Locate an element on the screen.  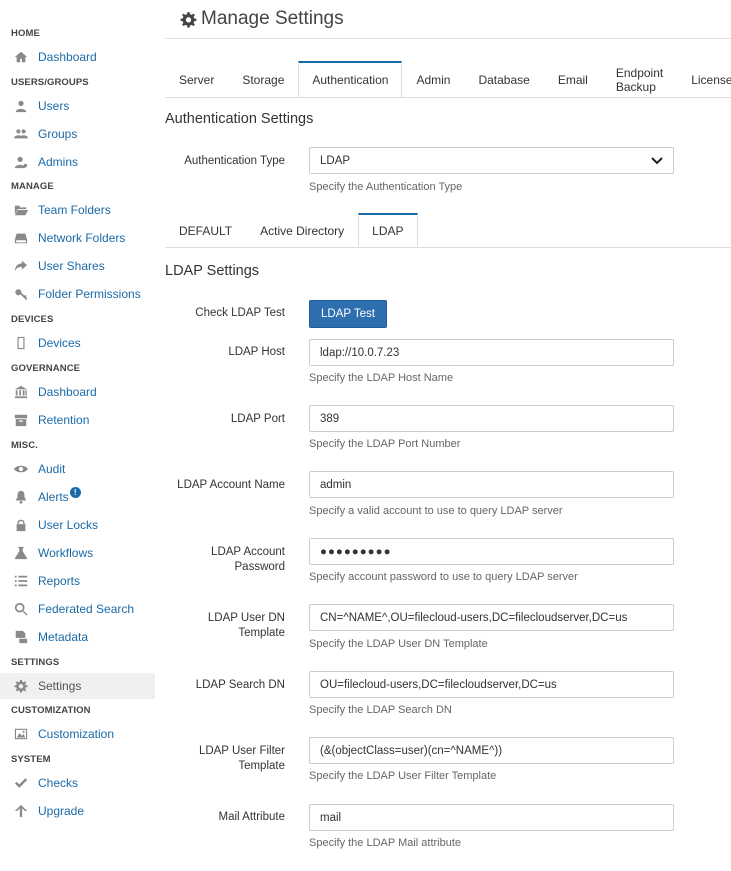
ldap-searchdn-help: Specify the LDAP Search DN is located at coordinates (380, 710).